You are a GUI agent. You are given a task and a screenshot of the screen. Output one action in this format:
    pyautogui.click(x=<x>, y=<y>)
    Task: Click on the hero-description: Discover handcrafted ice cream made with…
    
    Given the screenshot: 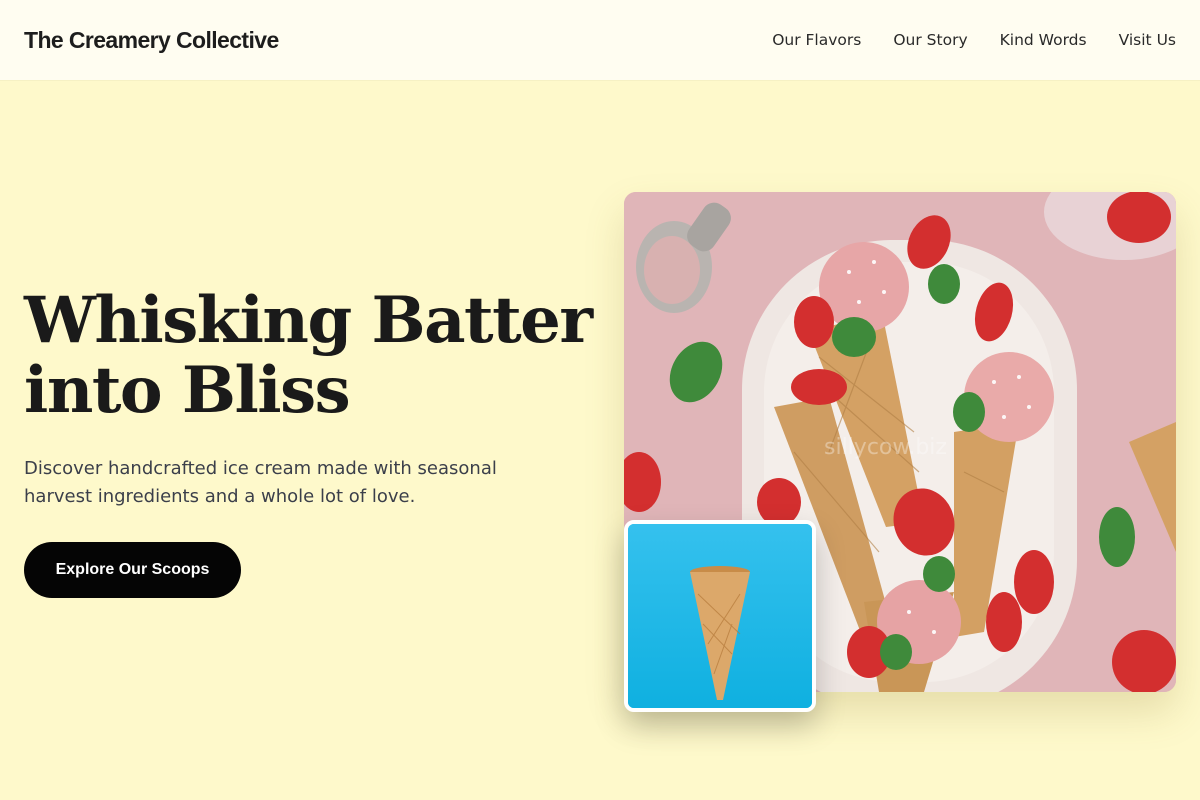 What is the action you would take?
    pyautogui.click(x=260, y=482)
    